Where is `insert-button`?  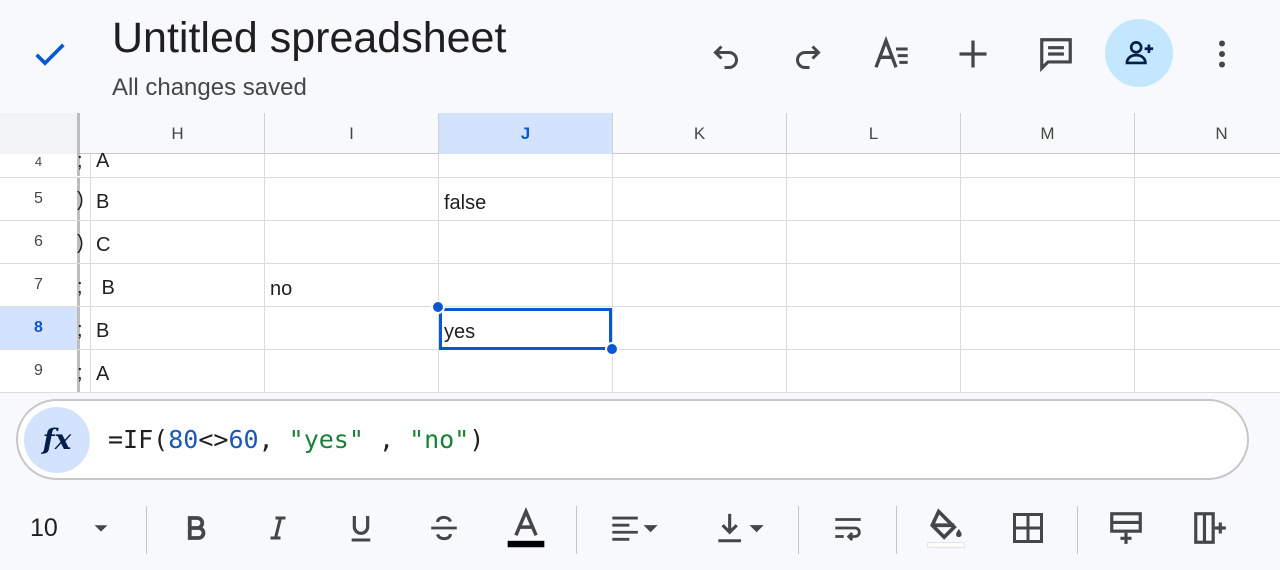
insert-button is located at coordinates (973, 54).